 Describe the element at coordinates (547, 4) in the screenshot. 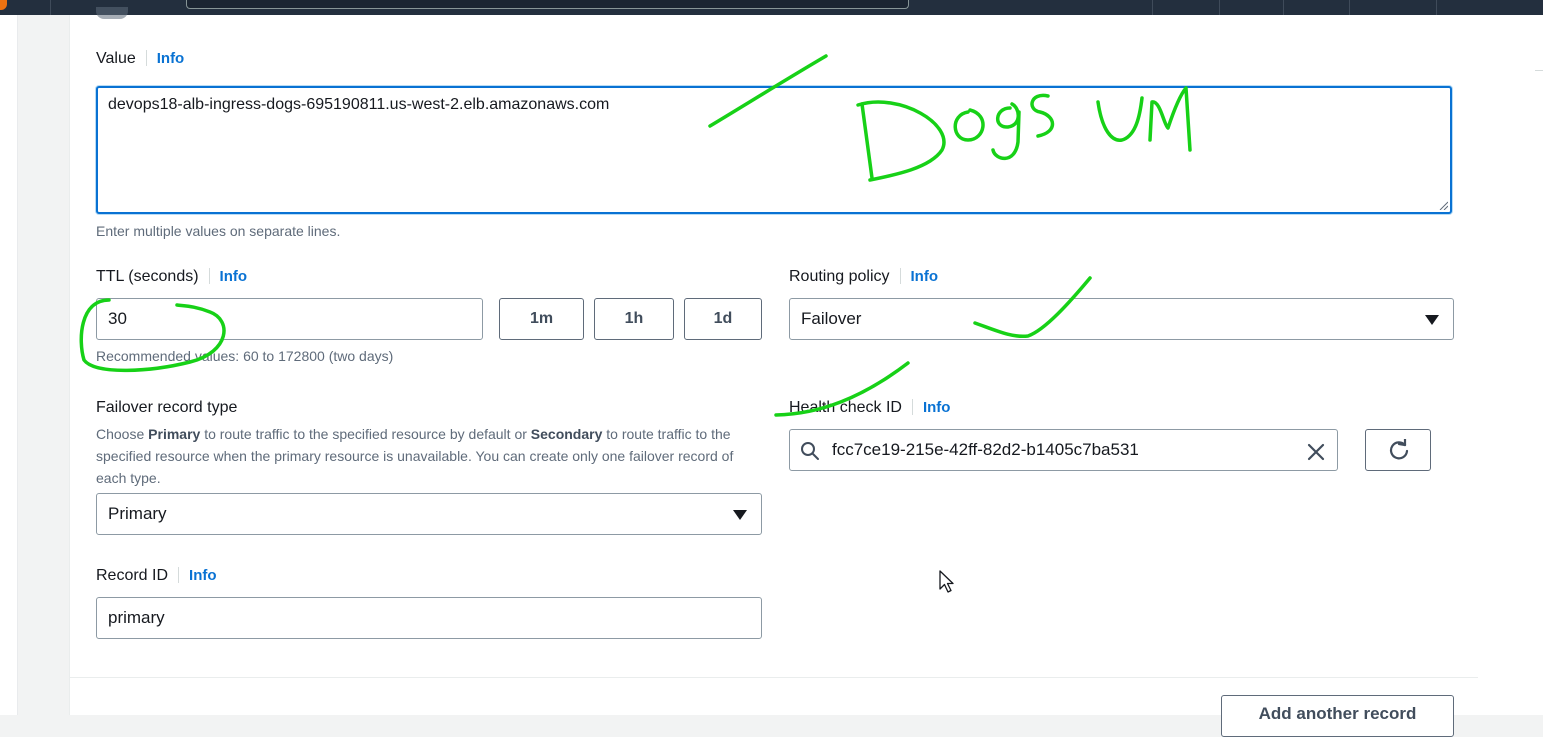

I see `global-search-input` at that location.